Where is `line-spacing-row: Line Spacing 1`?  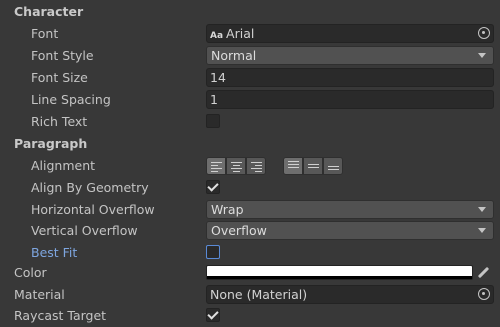
line-spacing-row: Line Spacing 1 is located at coordinates (250, 100).